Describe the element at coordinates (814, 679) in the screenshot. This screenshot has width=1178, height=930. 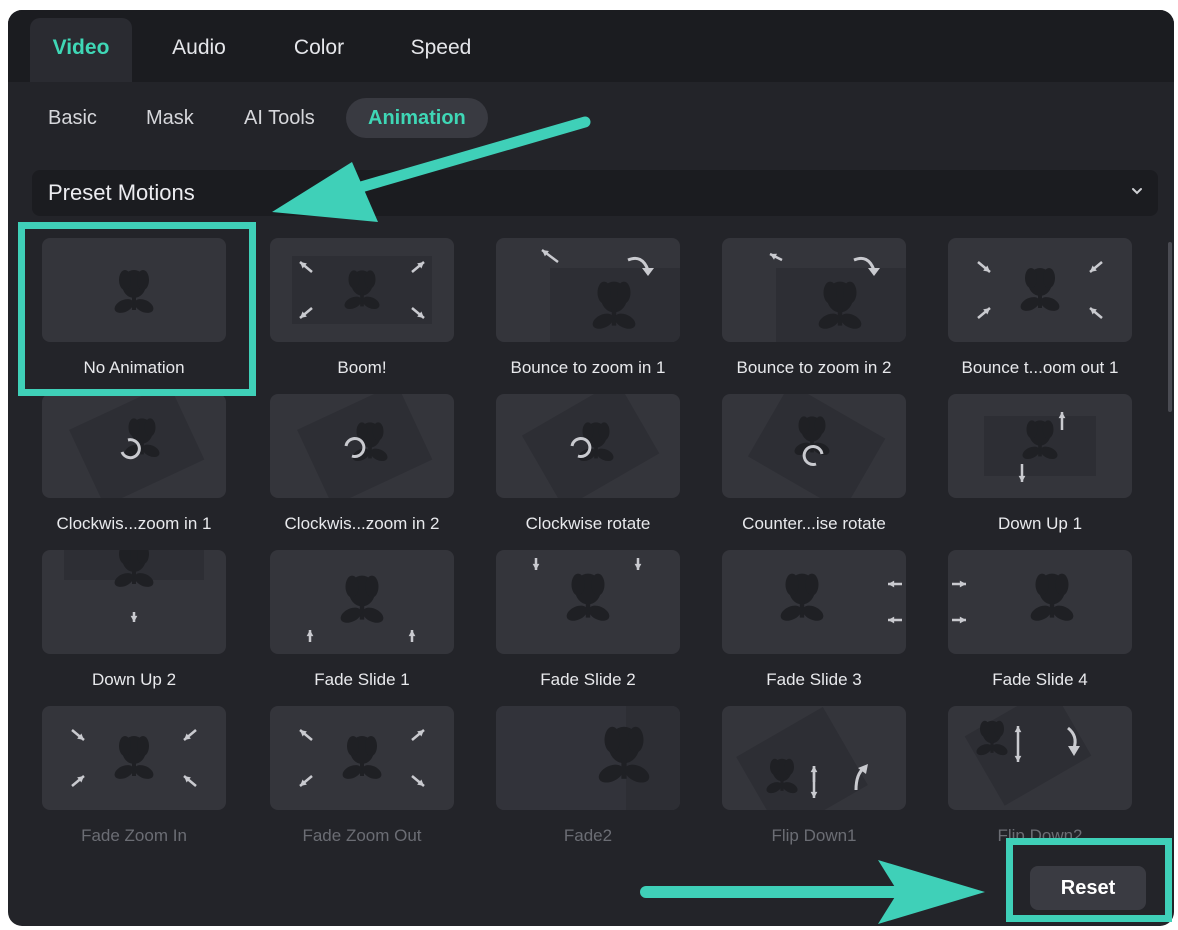
I see `preset-label: Fade Slide 3` at that location.